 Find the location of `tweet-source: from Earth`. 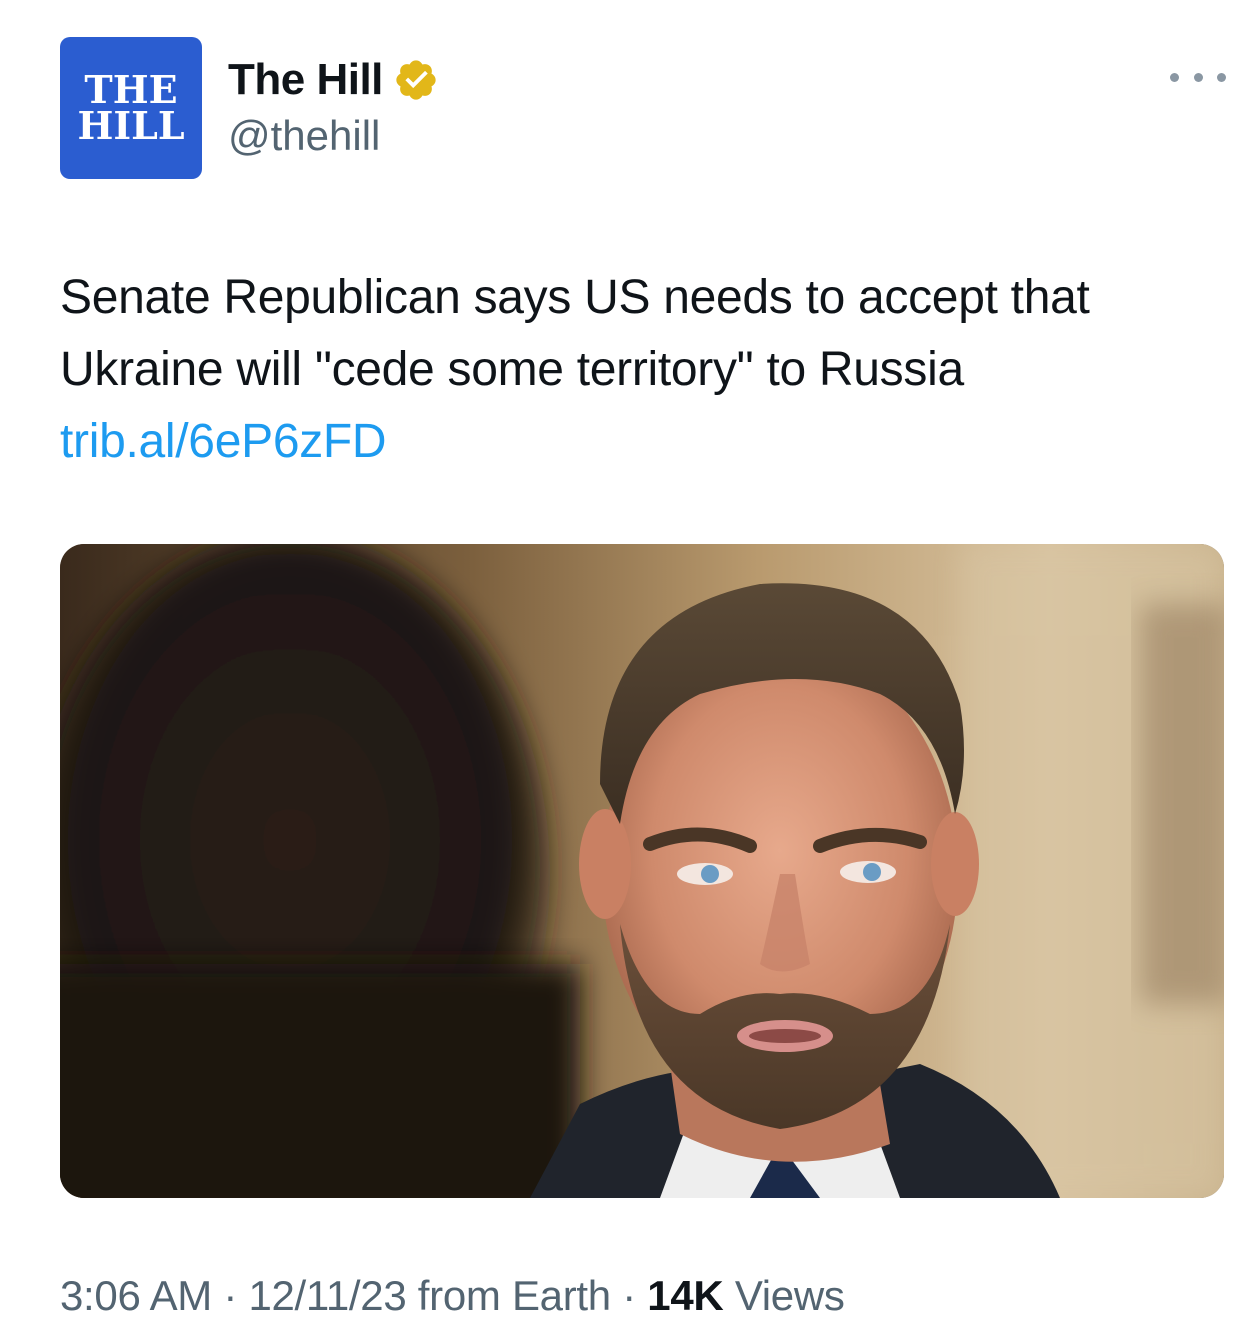

tweet-source: from Earth is located at coordinates (508, 1295).